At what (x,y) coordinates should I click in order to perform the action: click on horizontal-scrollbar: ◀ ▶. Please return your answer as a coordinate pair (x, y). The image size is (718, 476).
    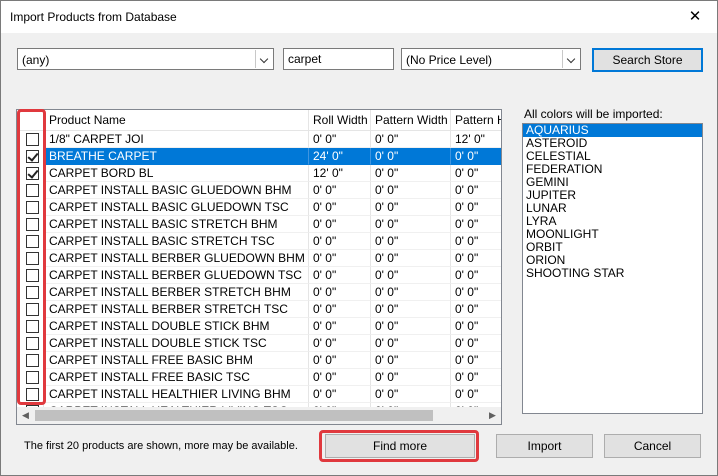
    Looking at the image, I should click on (259, 415).